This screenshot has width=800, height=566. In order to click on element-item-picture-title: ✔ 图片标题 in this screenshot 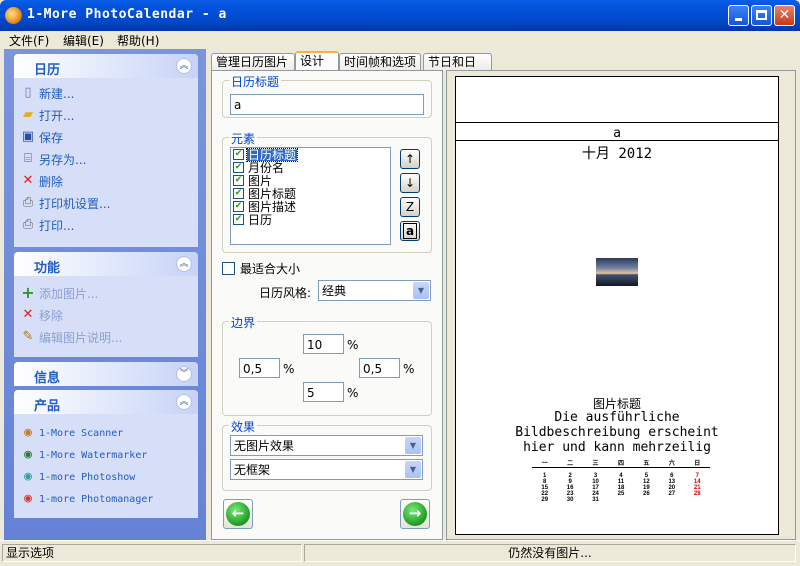, I will do `click(310, 193)`.